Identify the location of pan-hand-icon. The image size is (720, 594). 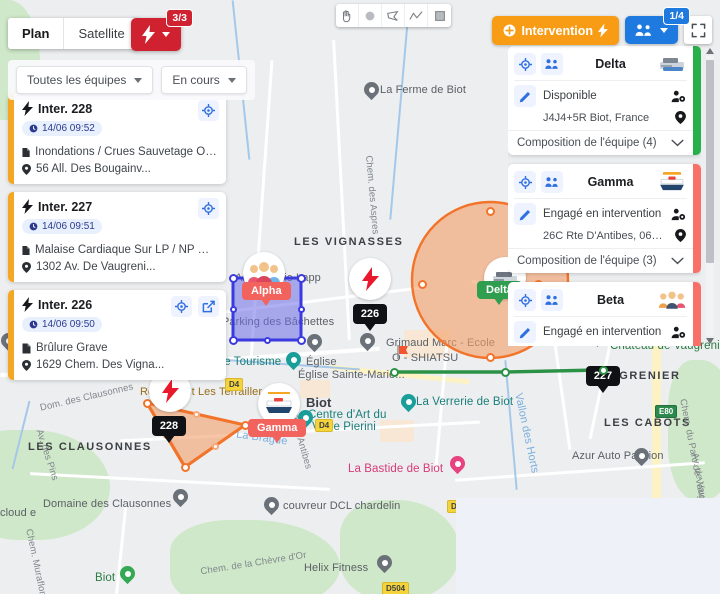
(347, 15).